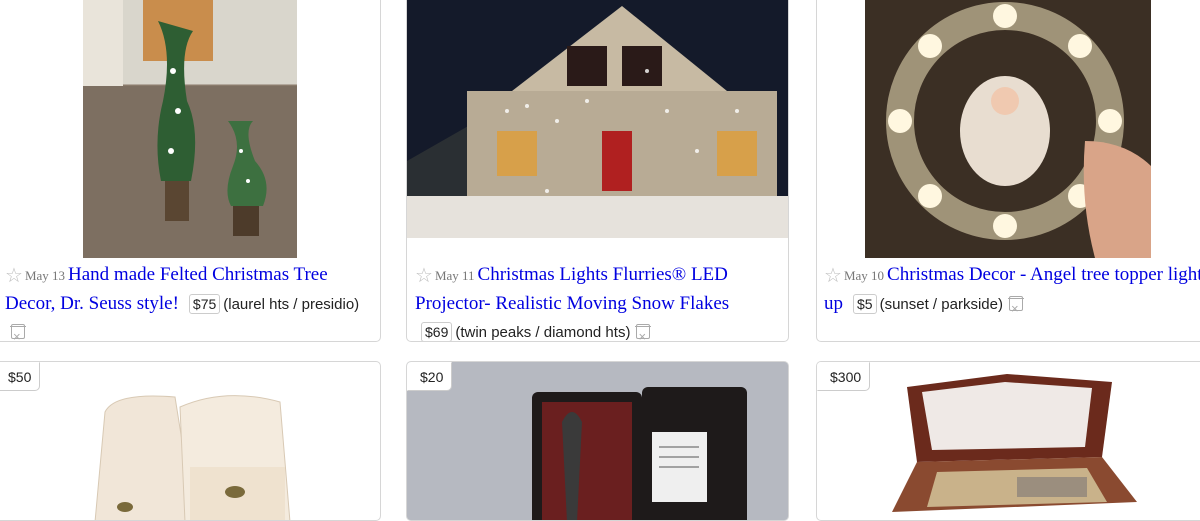 Image resolution: width=1200 pixels, height=521 pixels. I want to click on listing-price: $5, so click(865, 304).